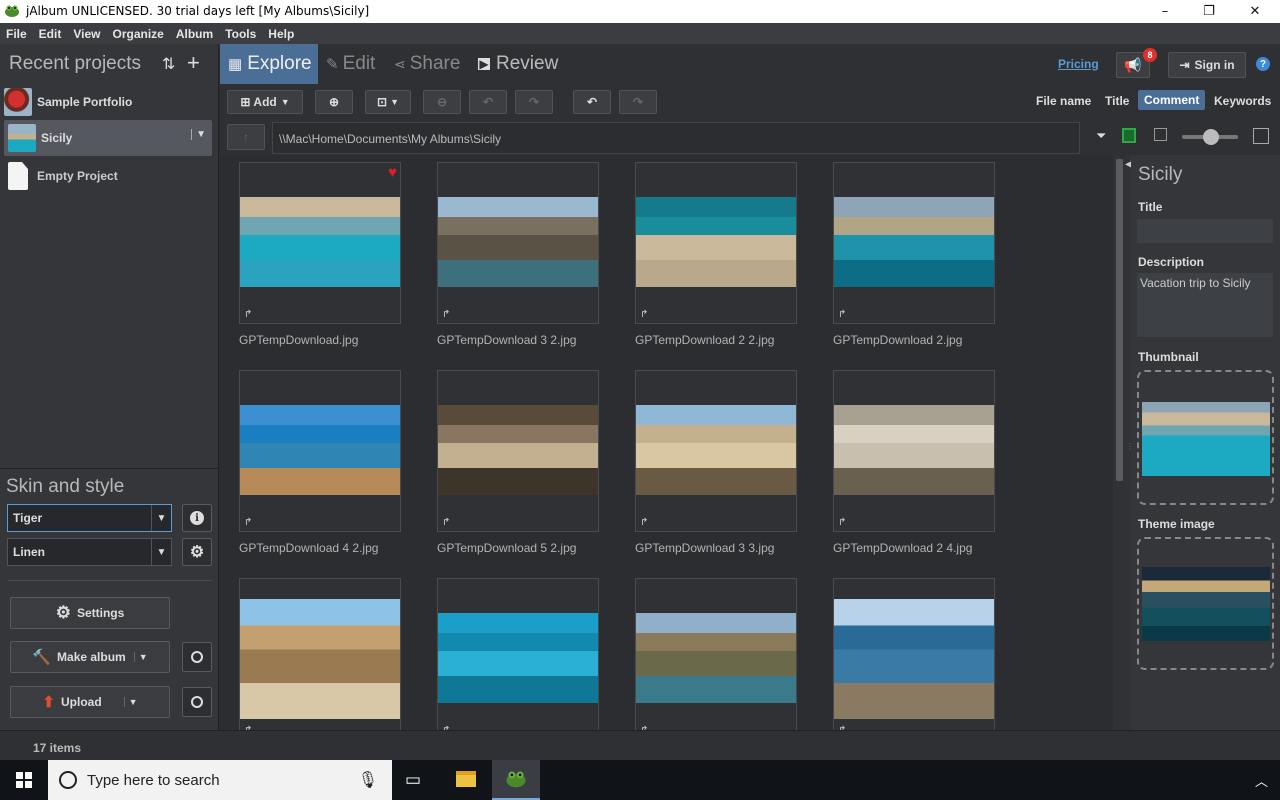 This screenshot has height=800, width=1280. Describe the element at coordinates (246, 137) in the screenshot. I see `parent-folder-button: ↑` at that location.